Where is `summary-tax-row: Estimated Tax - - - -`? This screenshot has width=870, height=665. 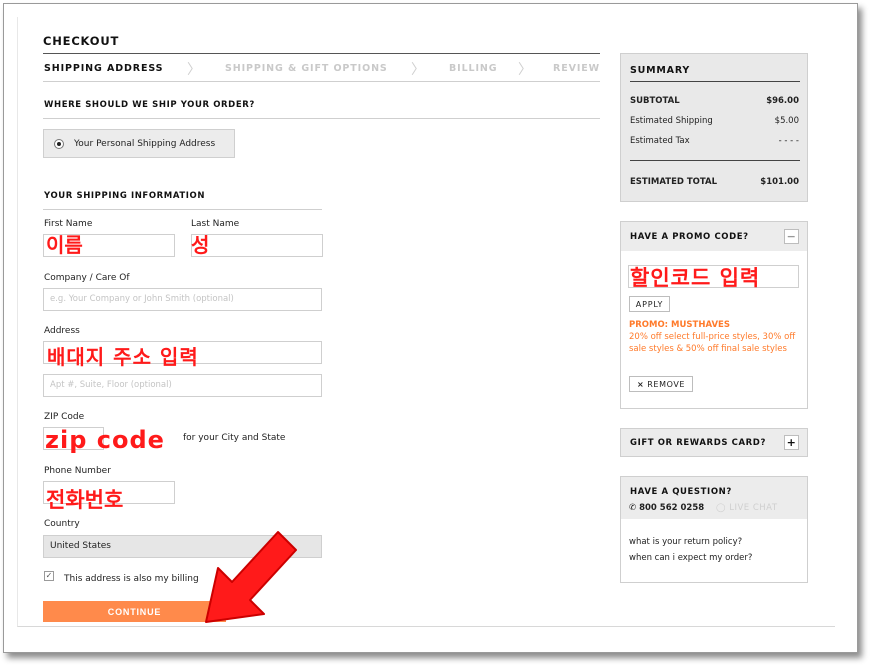
summary-tax-row: Estimated Tax - - - - is located at coordinates (714, 141).